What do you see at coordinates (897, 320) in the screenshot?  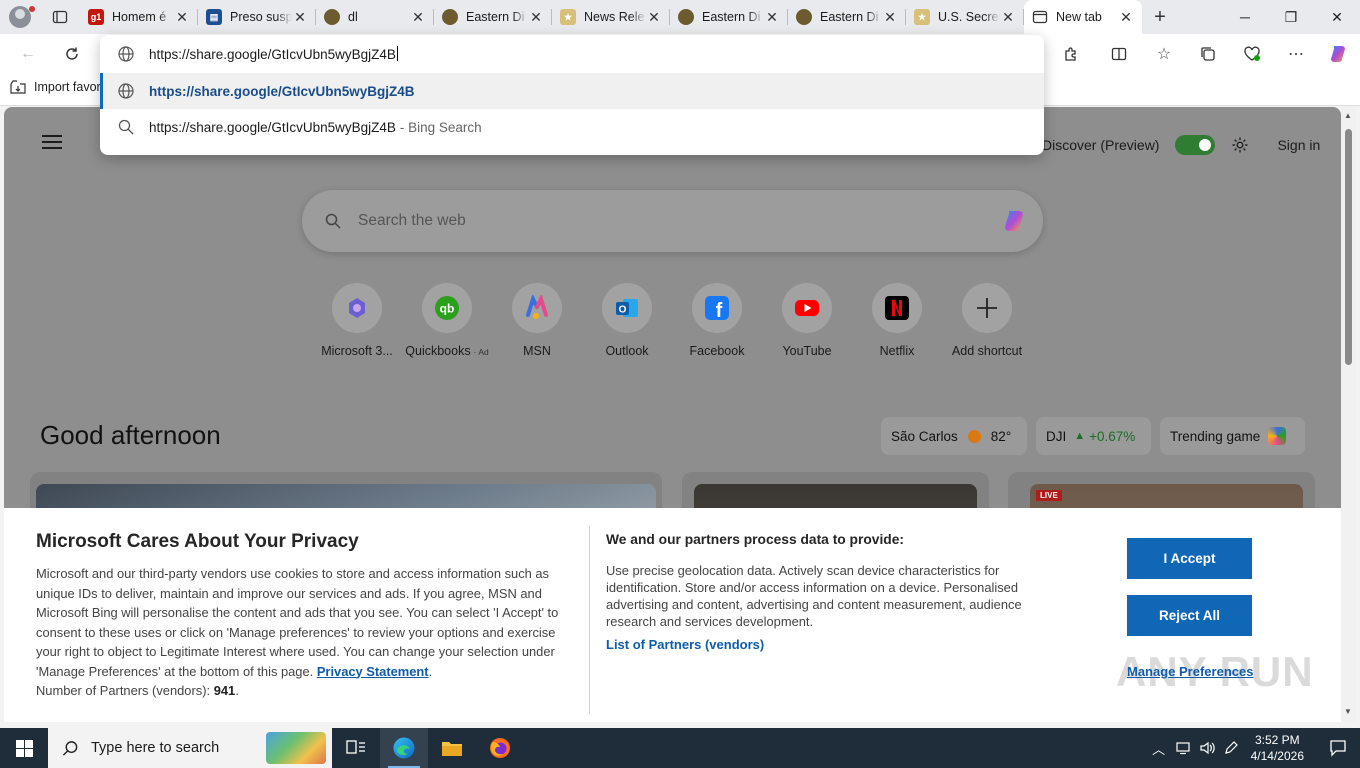 I see `shortcut-netflix: Netflix` at bounding box center [897, 320].